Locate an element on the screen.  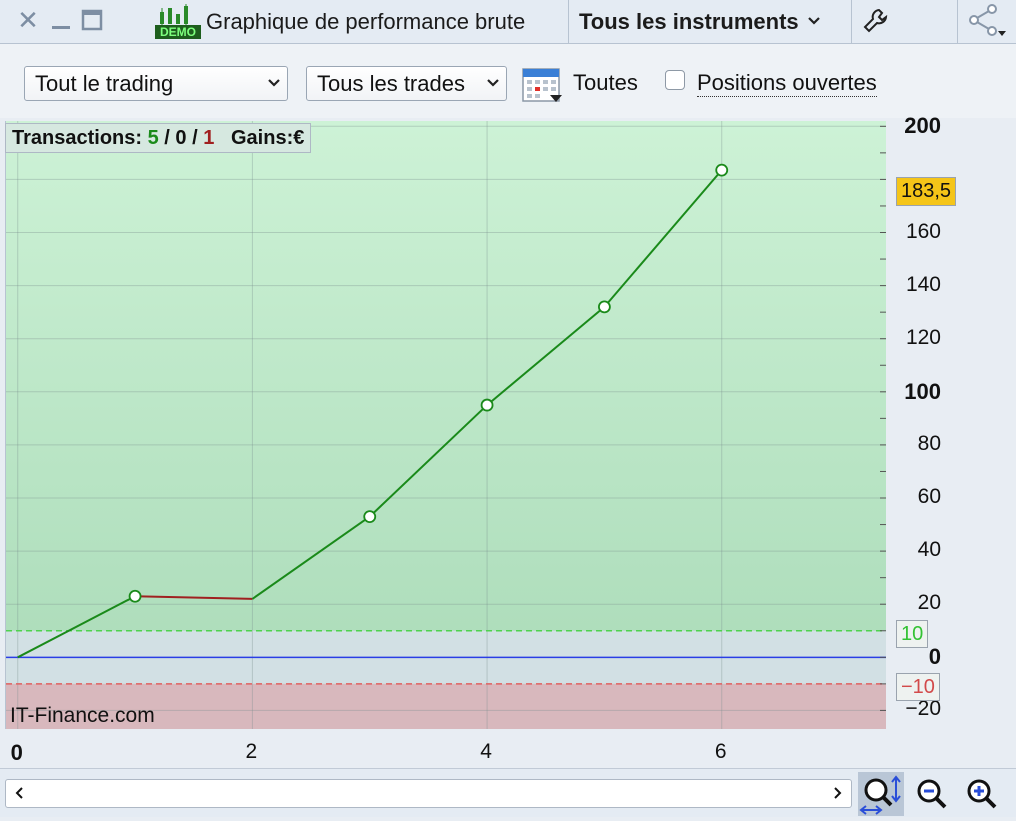
calendar-icon is located at coordinates (542, 84).